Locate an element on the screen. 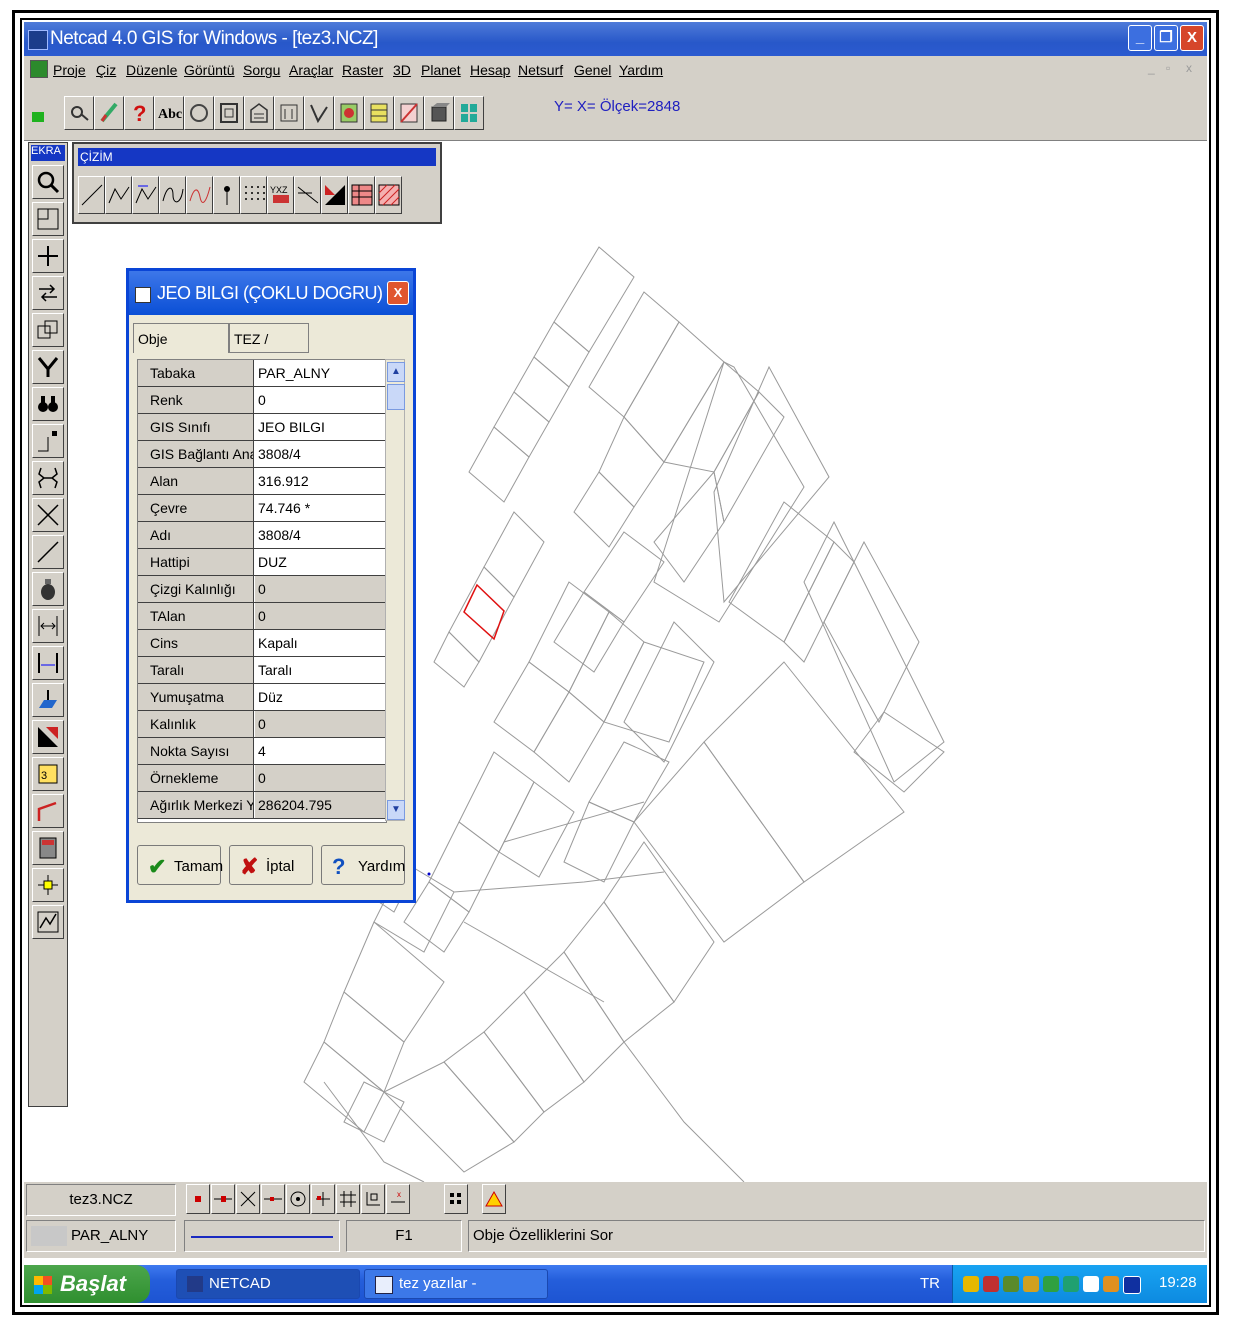 This screenshot has width=1233, height=1325. property-row: Ağırlık Merkezi Y 286204.795 is located at coordinates (262, 805).